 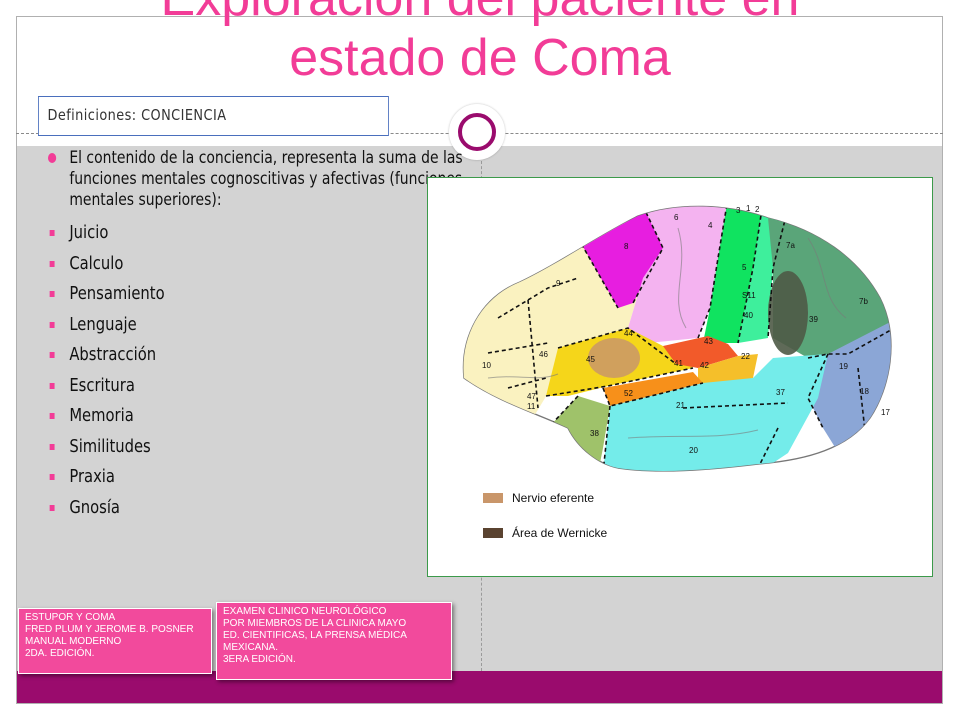 What do you see at coordinates (813, 319) in the screenshot?
I see `area-label: 39` at bounding box center [813, 319].